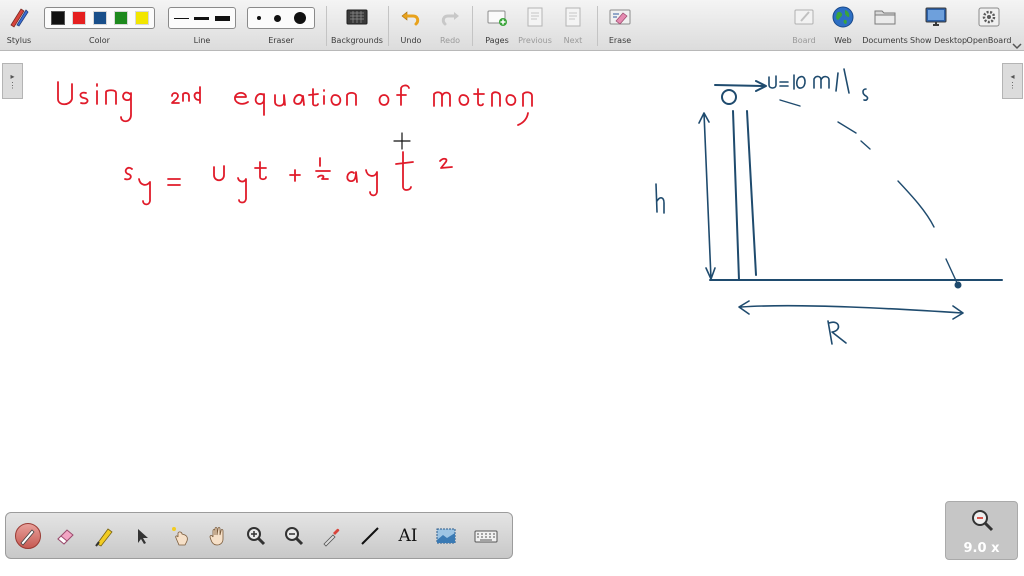  I want to click on redo-label: Redo, so click(450, 40).